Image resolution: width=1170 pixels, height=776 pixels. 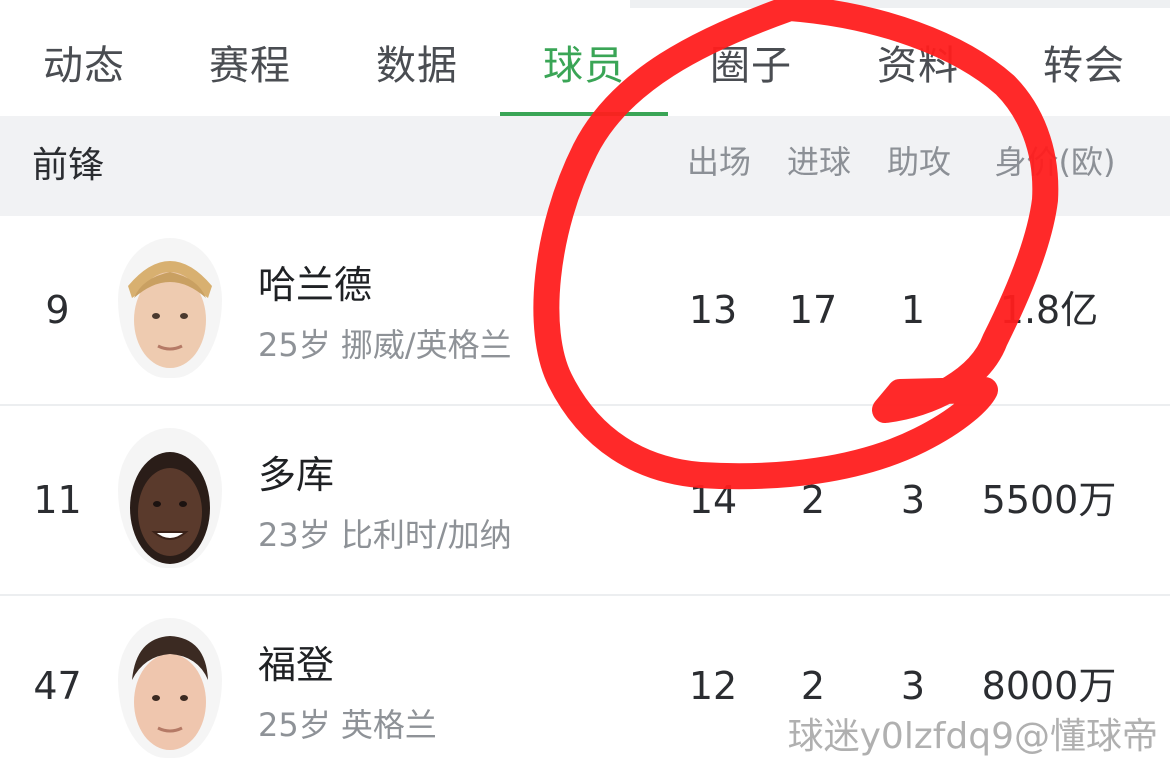 I want to click on col-assists: 助攻, so click(x=918, y=162).